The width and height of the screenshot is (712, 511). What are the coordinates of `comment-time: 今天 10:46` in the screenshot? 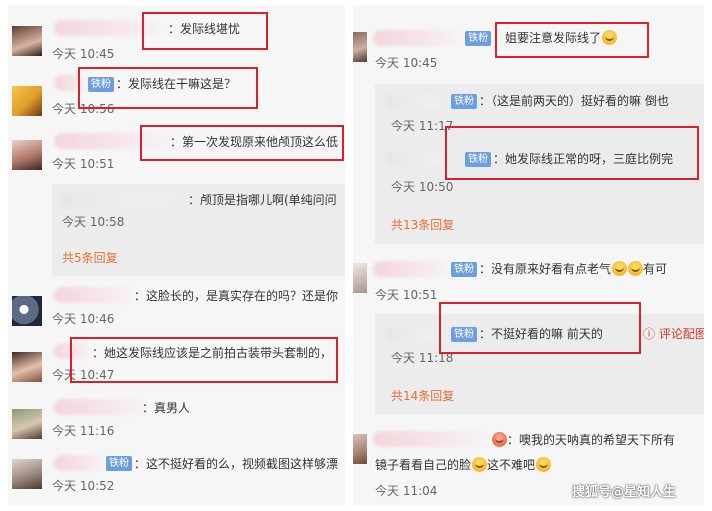 It's located at (83, 319).